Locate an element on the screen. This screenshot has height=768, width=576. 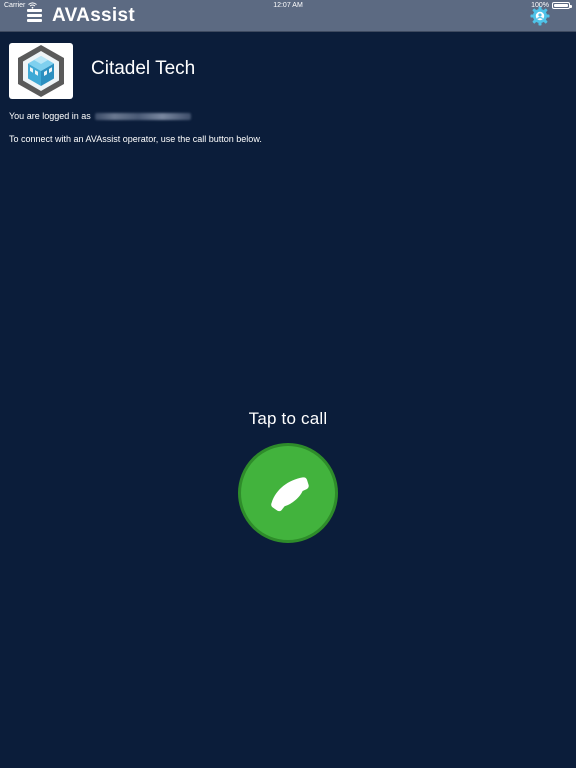
citadel-cube-logo-icon is located at coordinates (41, 71).